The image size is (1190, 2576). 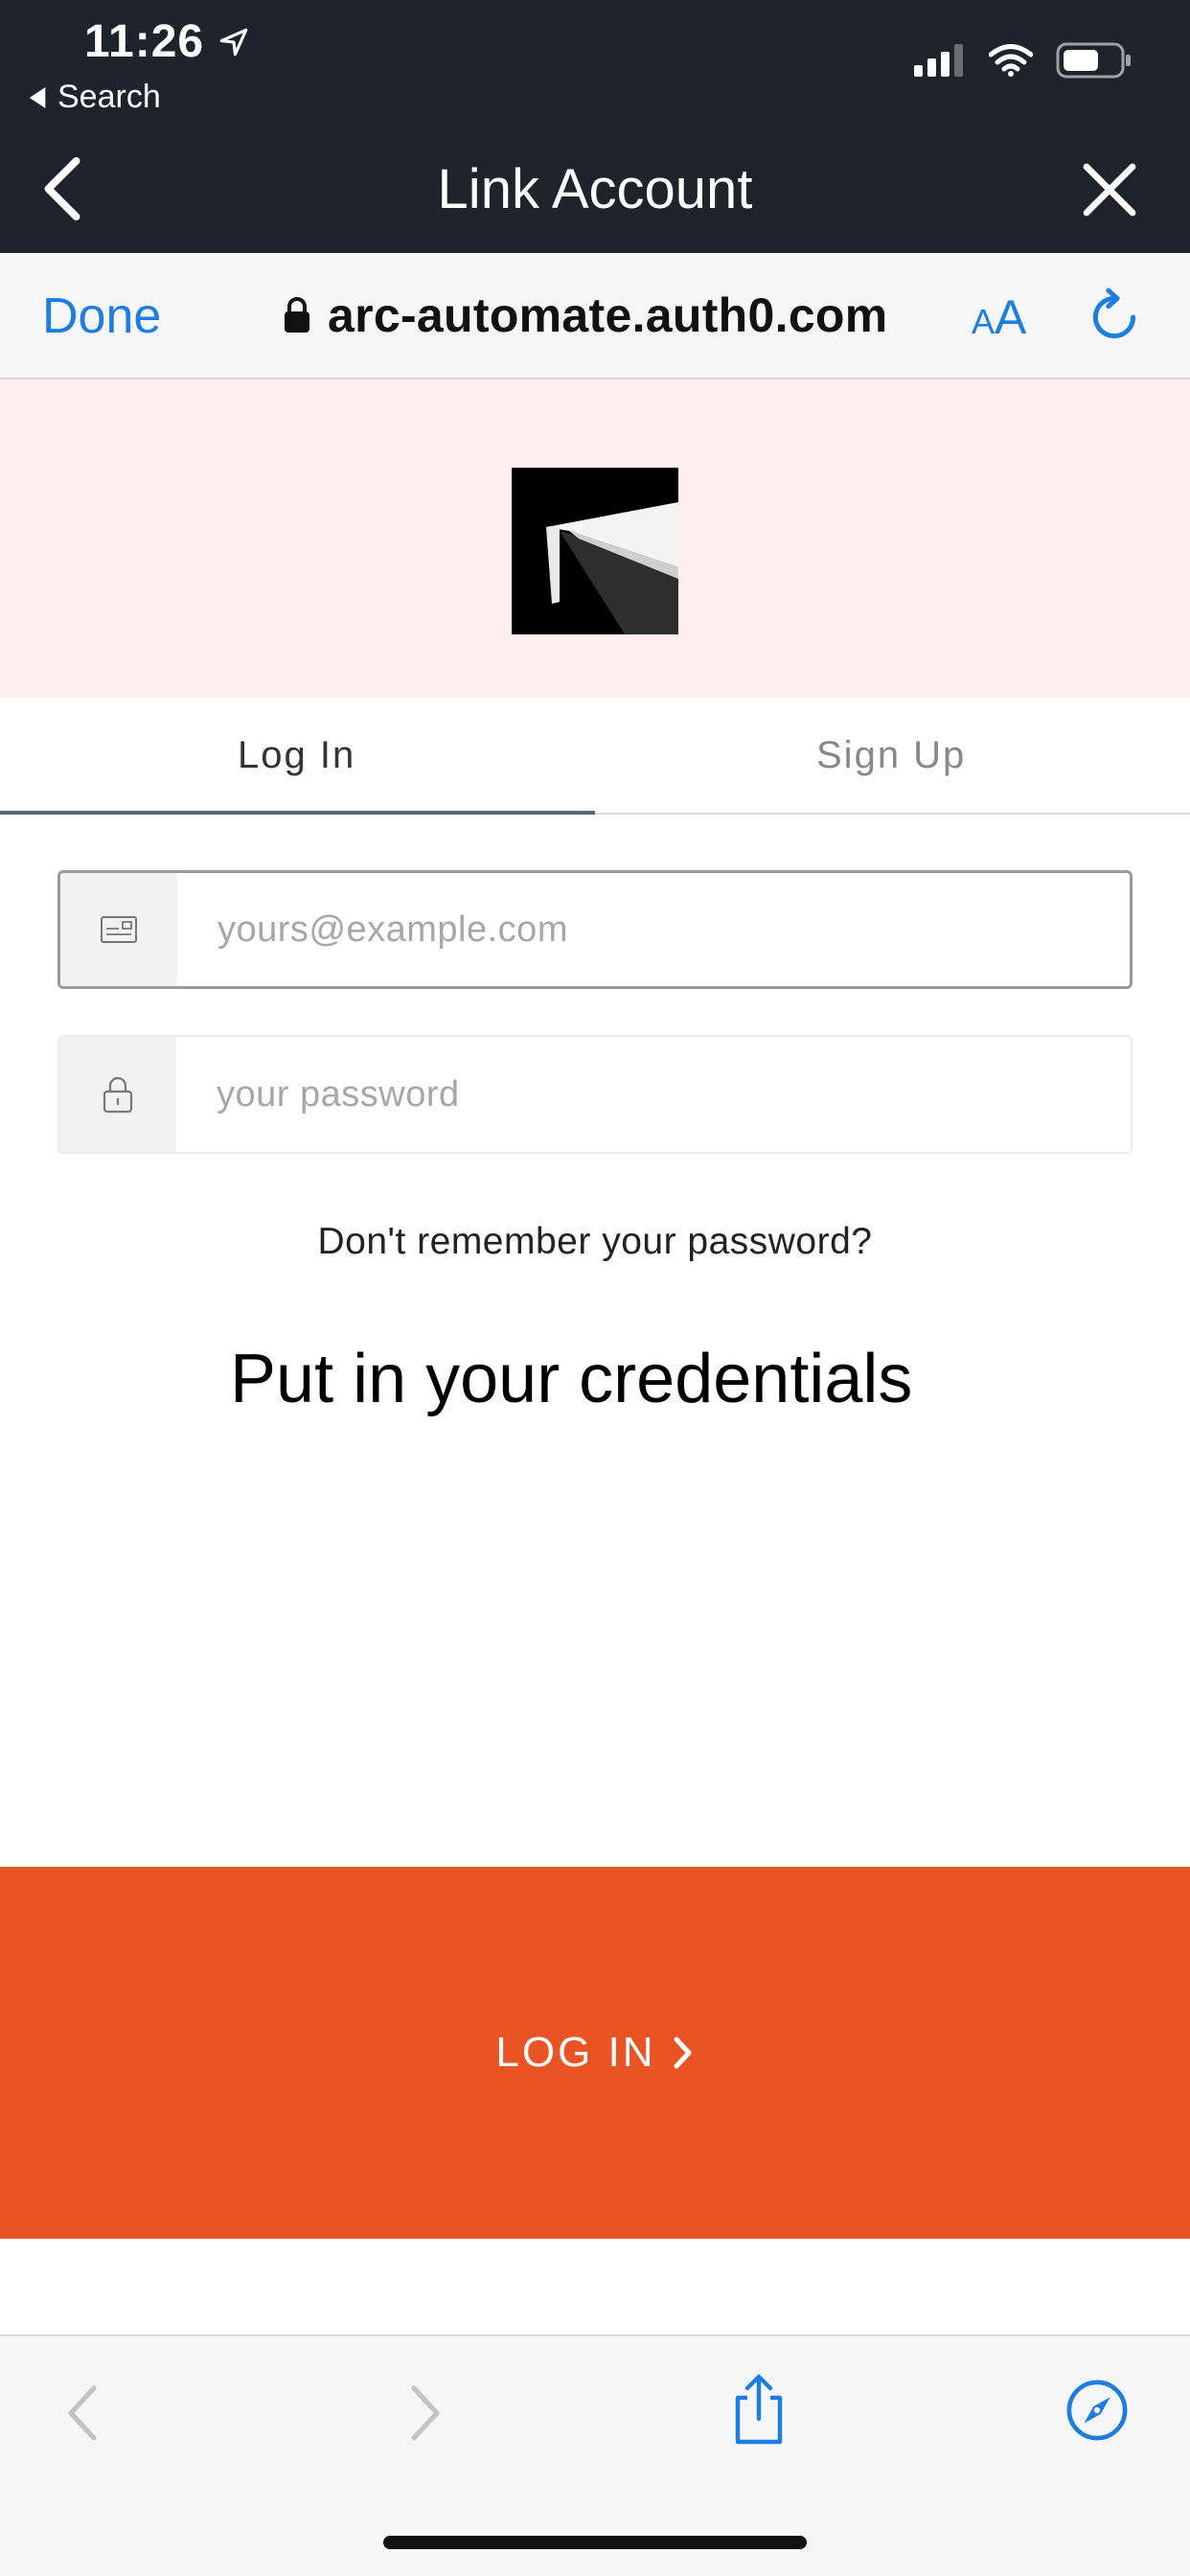 I want to click on done-button: Done, so click(x=101, y=316).